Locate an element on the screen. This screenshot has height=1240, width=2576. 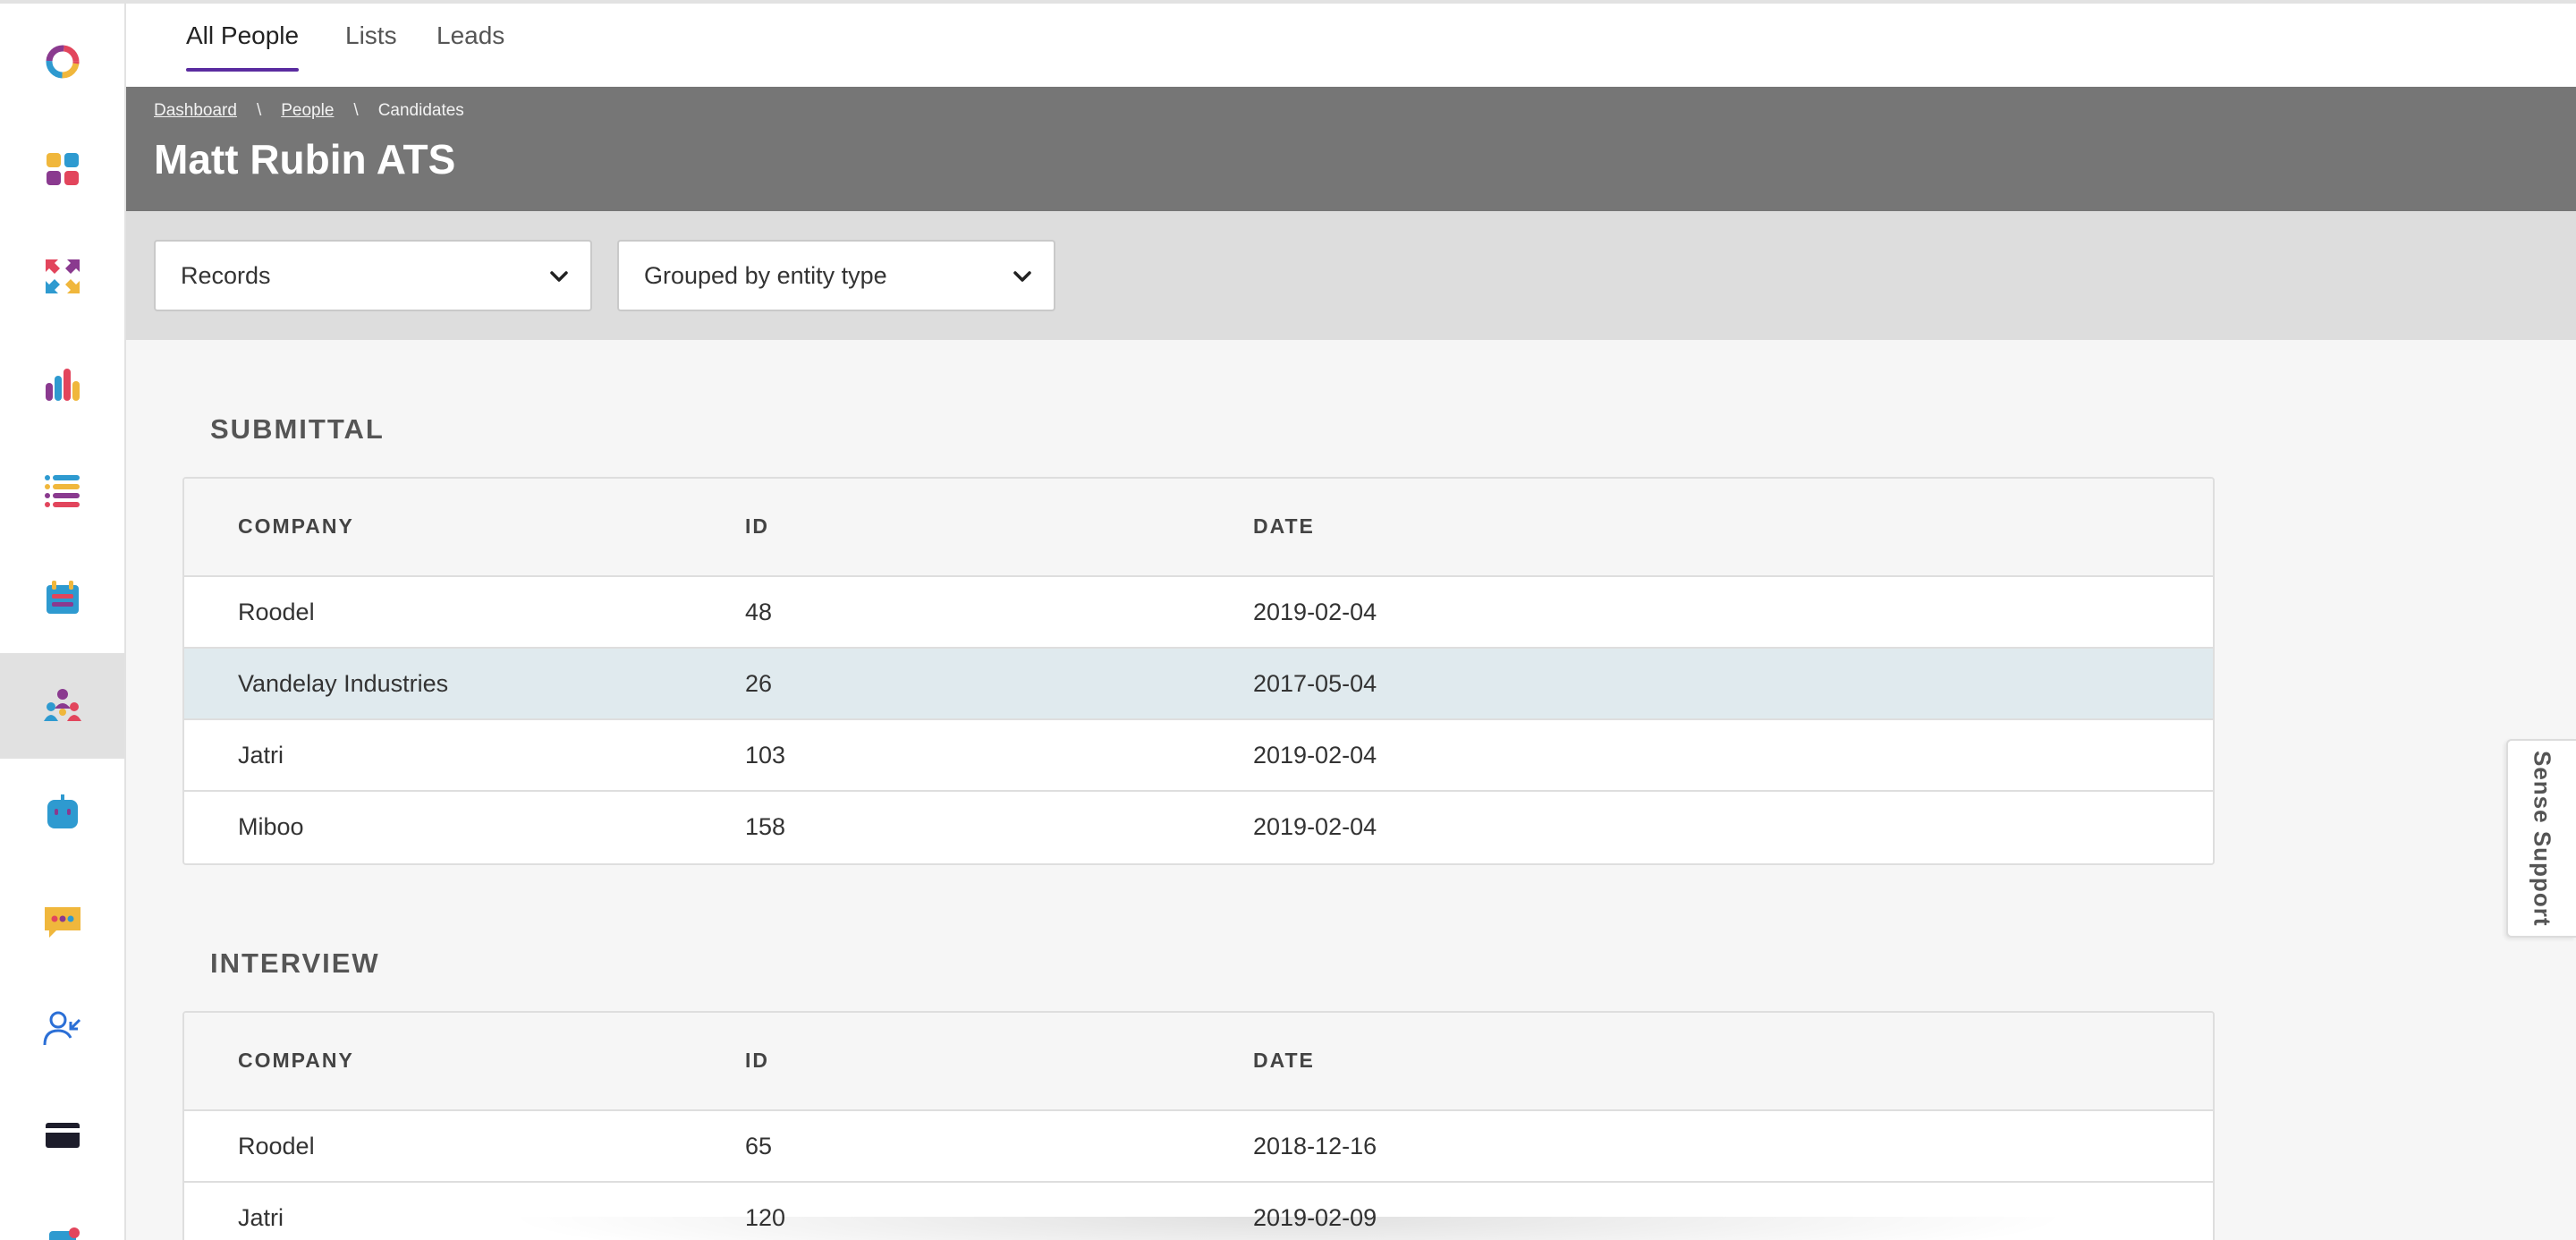
sidebar is located at coordinates (63, 620).